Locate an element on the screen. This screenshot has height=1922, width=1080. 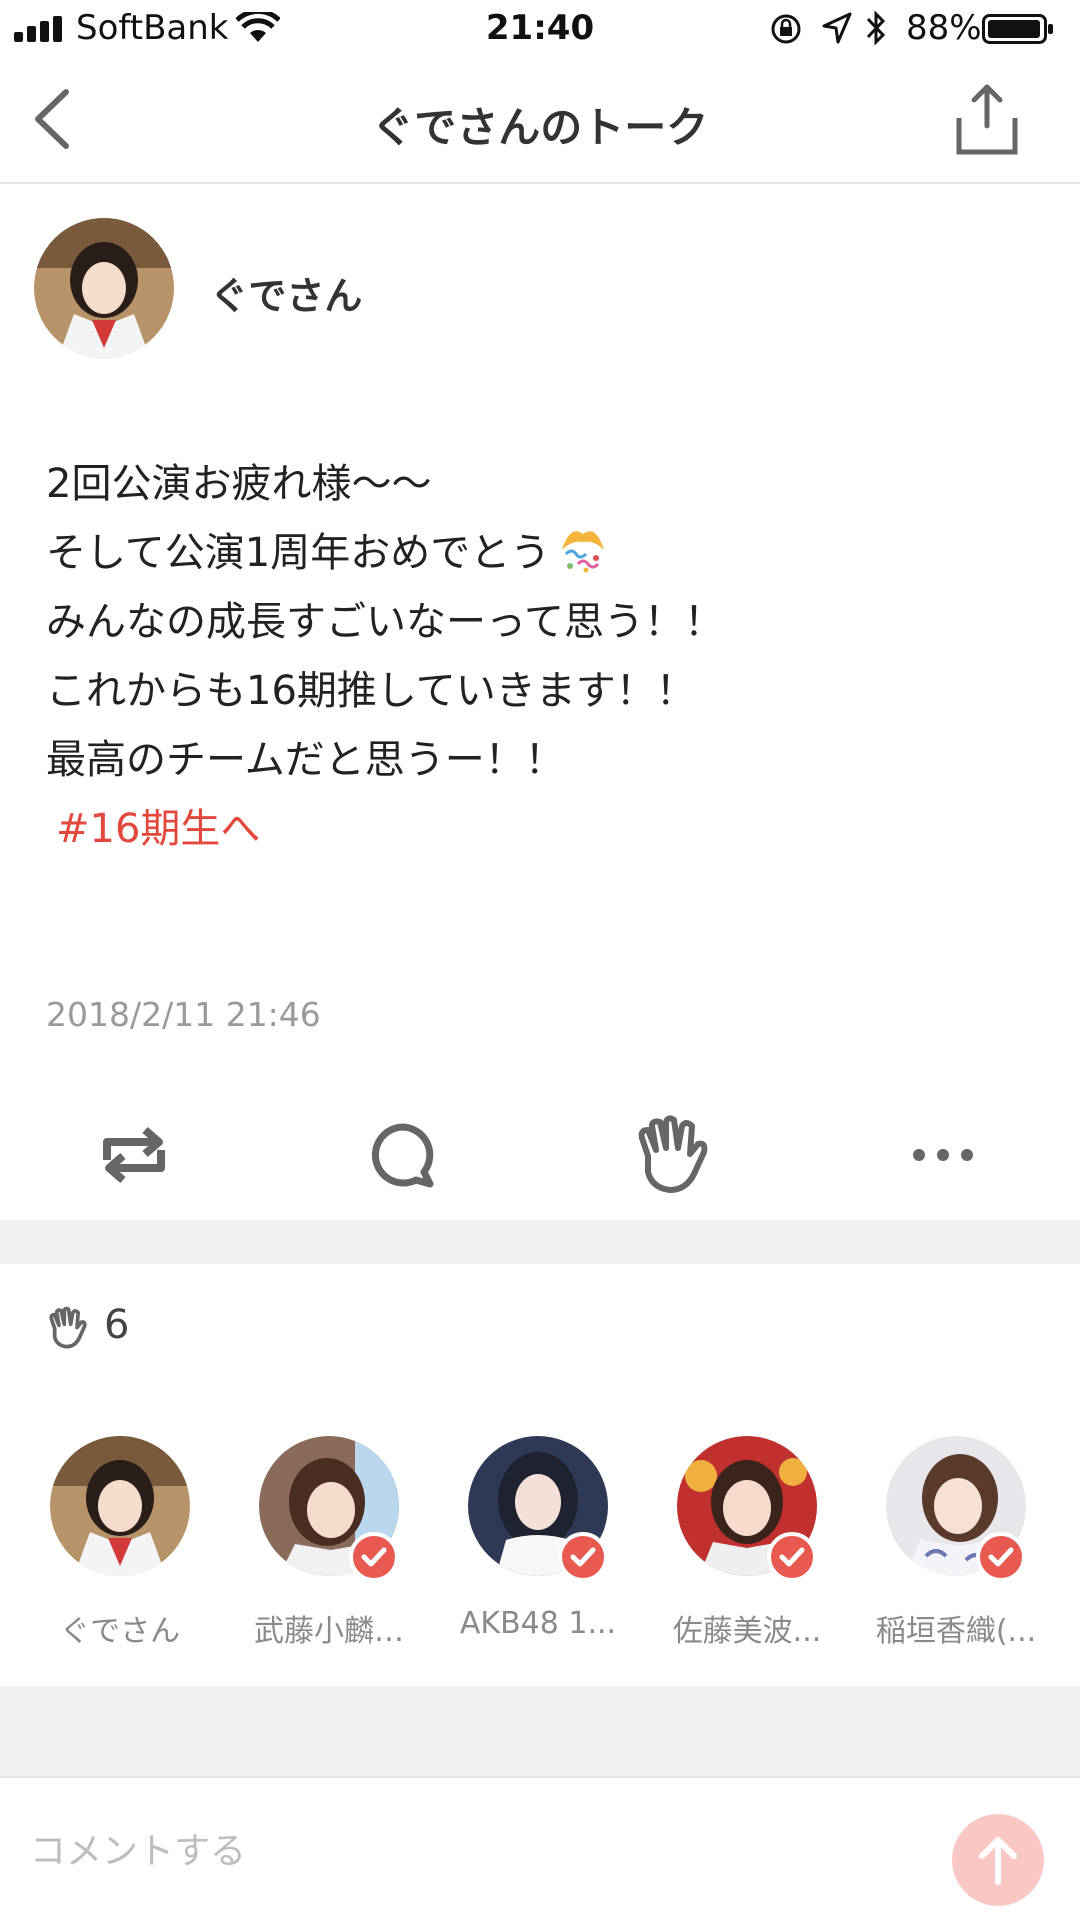
clap-count-icon is located at coordinates (68, 1327).